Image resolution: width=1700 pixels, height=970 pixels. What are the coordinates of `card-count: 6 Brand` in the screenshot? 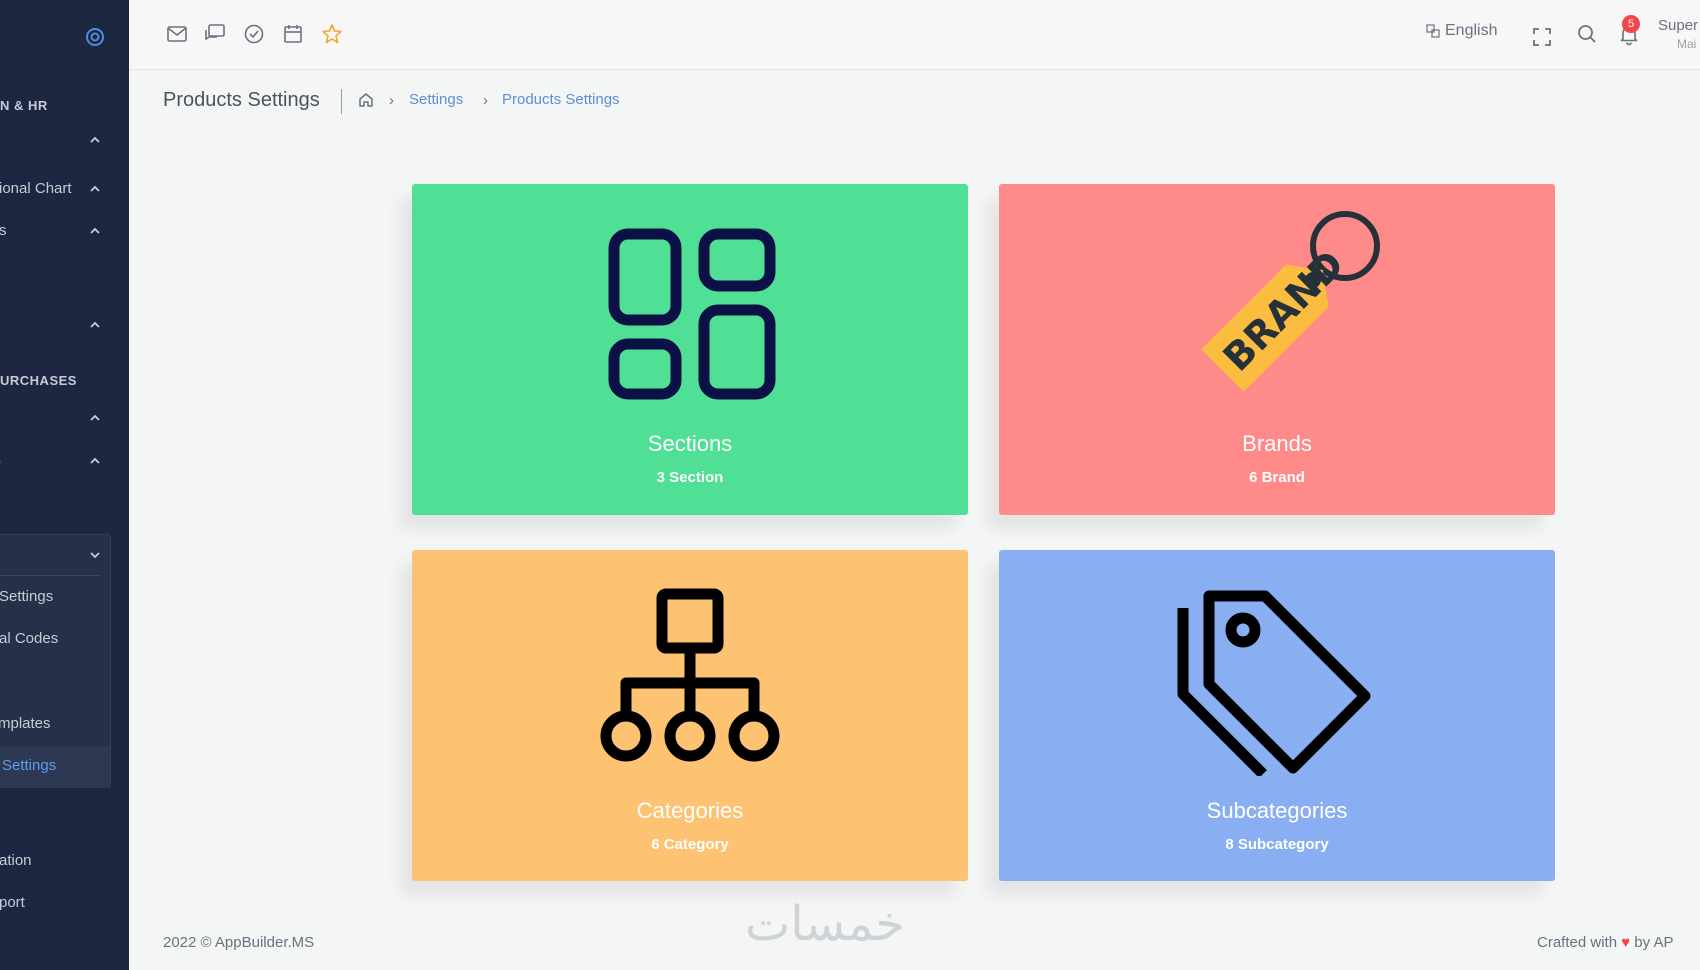 It's located at (1277, 477).